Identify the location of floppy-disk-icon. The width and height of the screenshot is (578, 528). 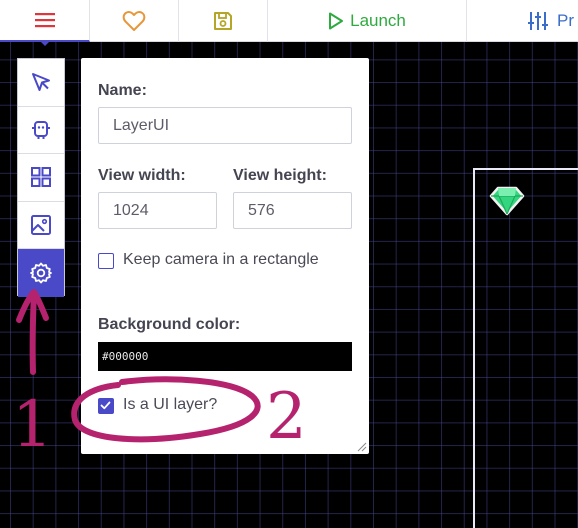
(223, 21).